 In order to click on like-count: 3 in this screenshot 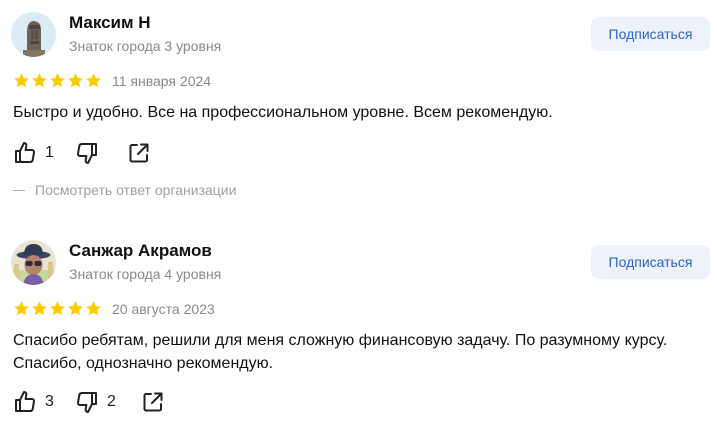, I will do `click(49, 401)`.